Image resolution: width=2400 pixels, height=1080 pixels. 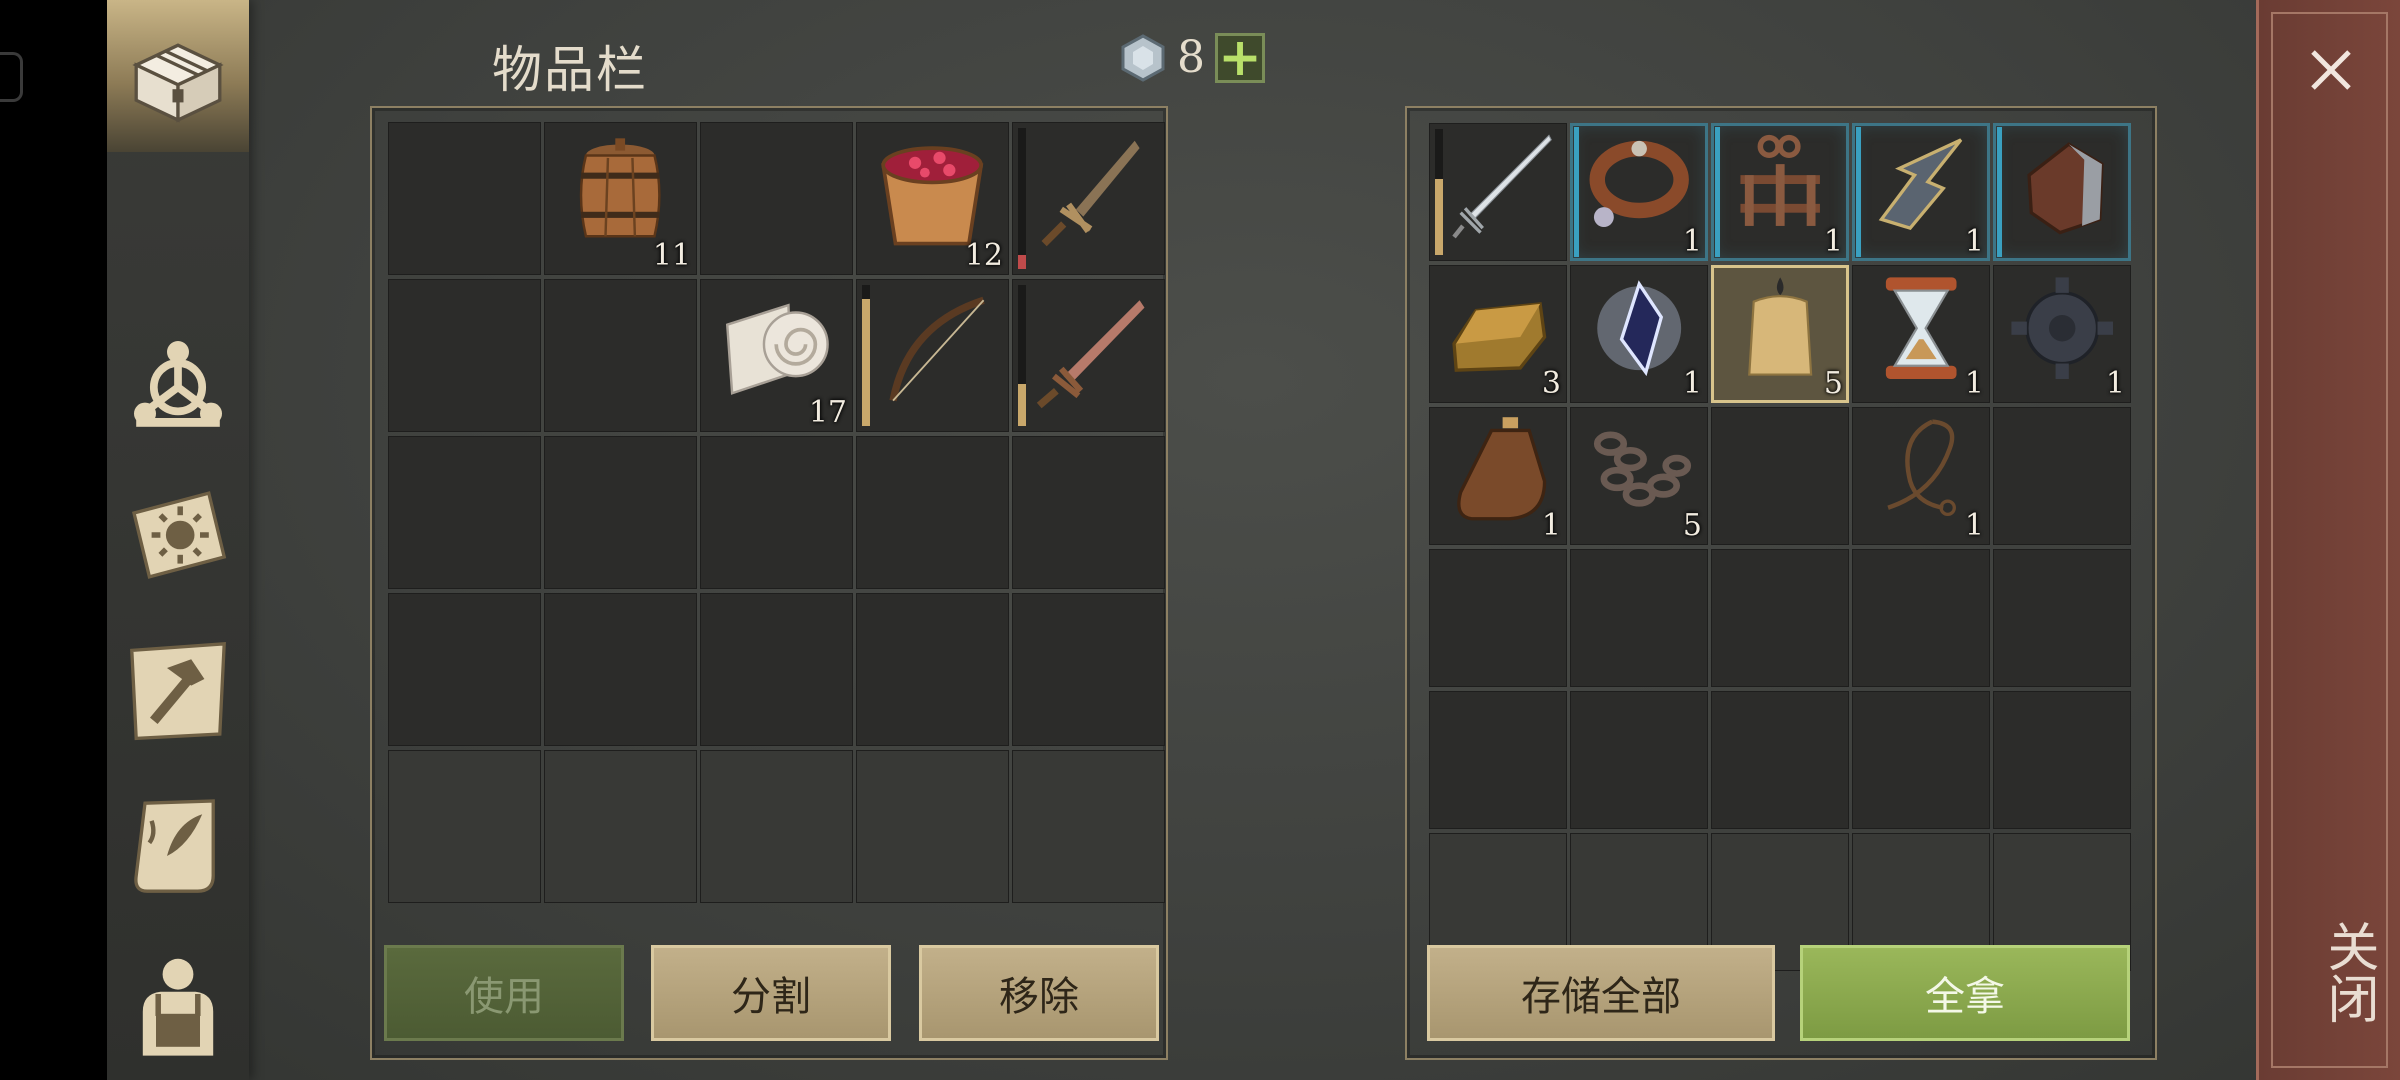 What do you see at coordinates (178, 1005) in the screenshot?
I see `tab-character` at bounding box center [178, 1005].